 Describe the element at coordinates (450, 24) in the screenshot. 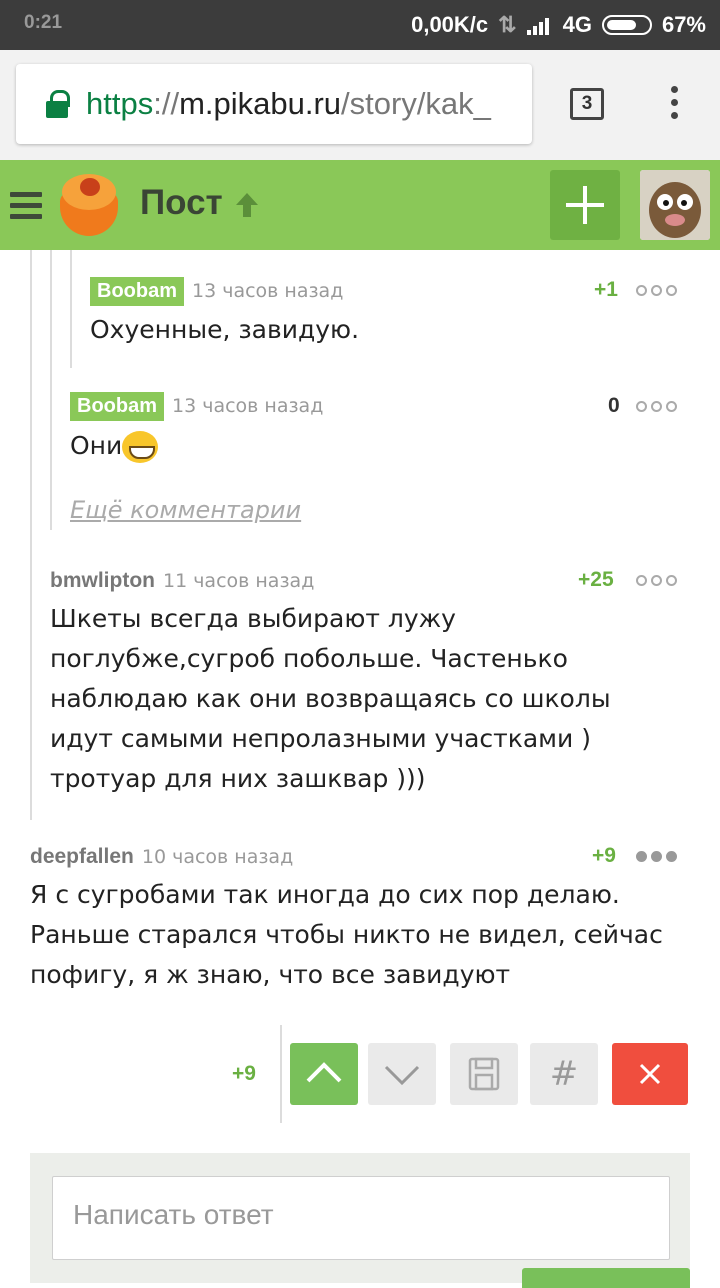

I see `network-speed: 0,00K/с` at that location.